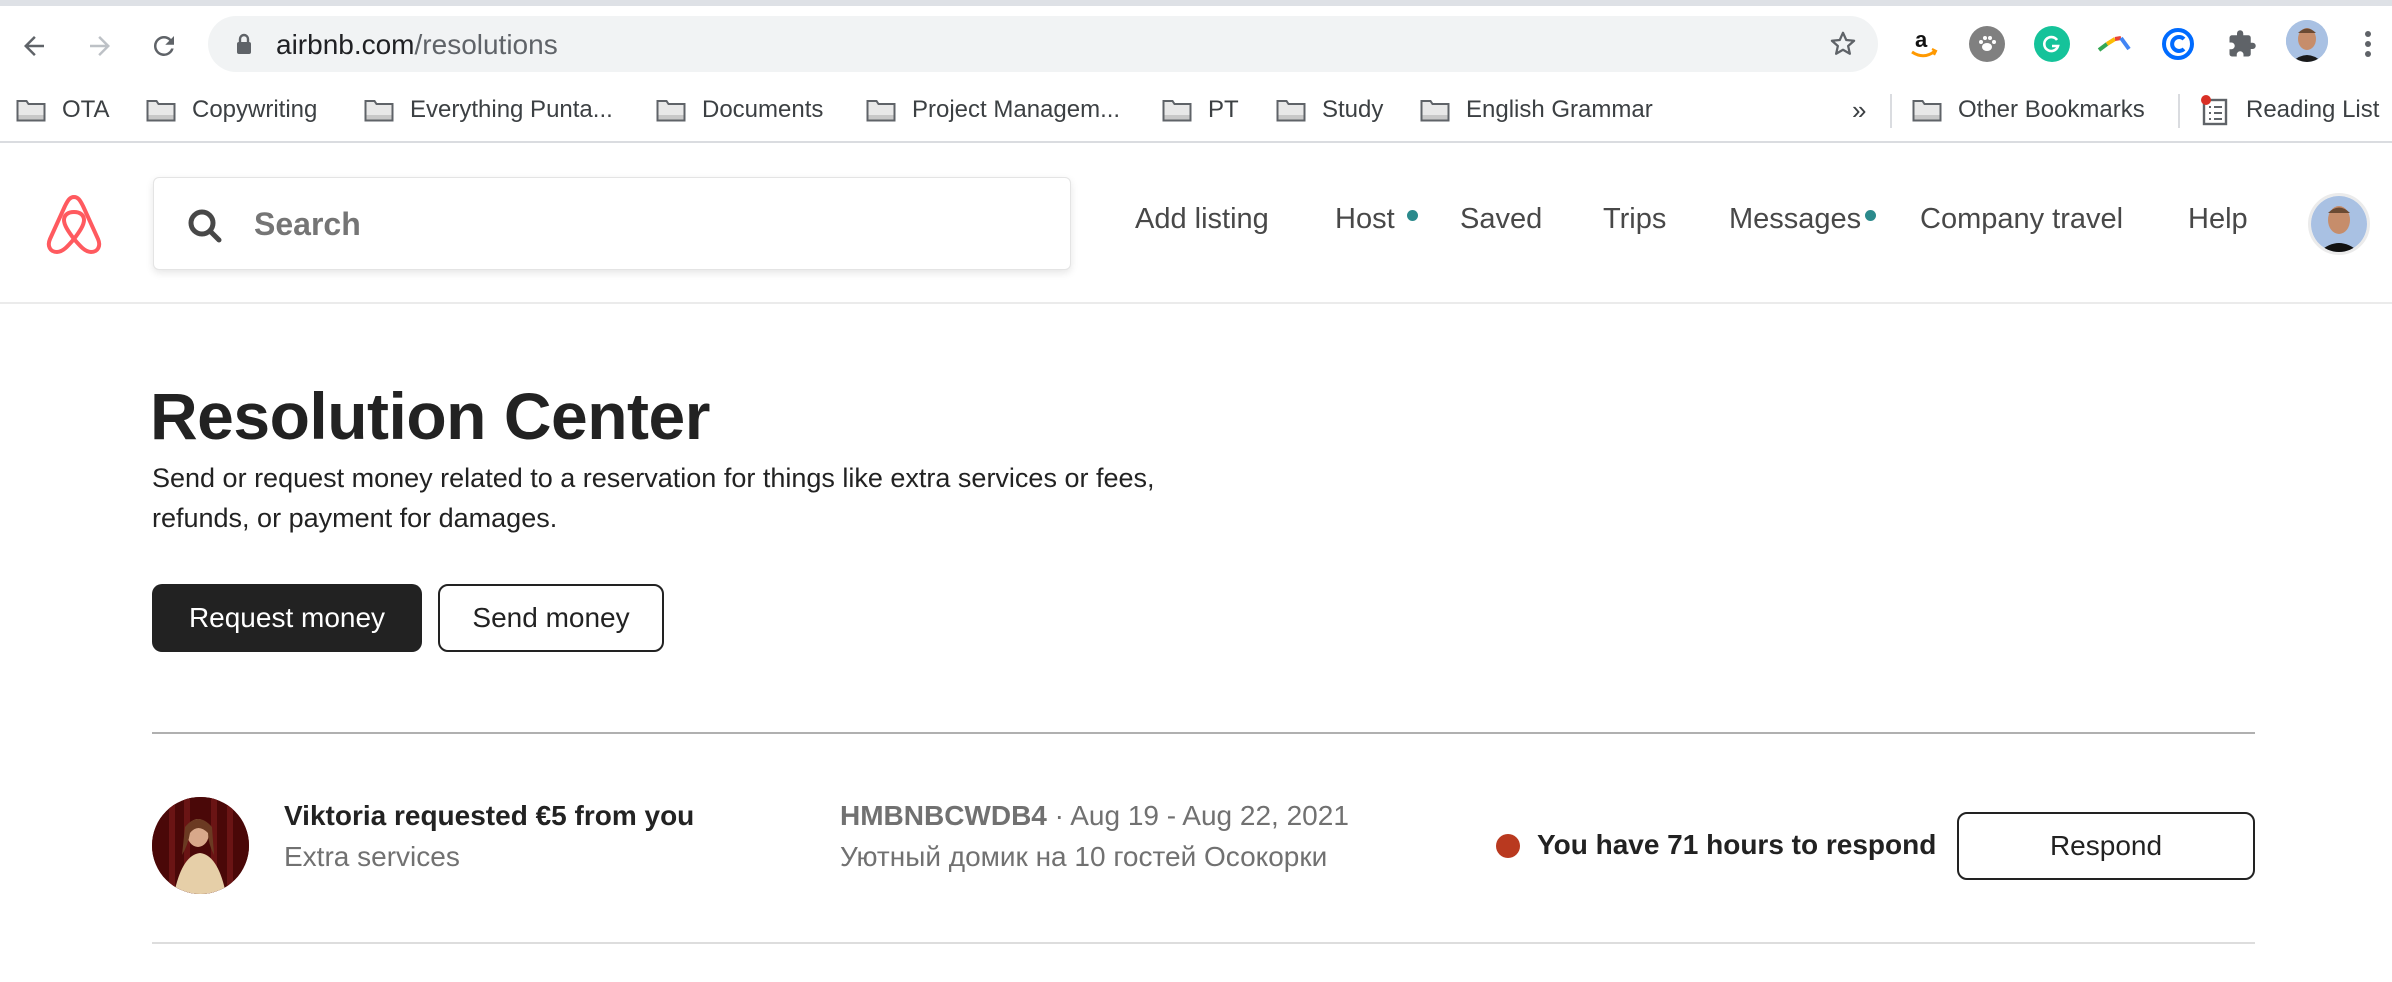  Describe the element at coordinates (2114, 44) in the screenshot. I see `boomerang-icon` at that location.